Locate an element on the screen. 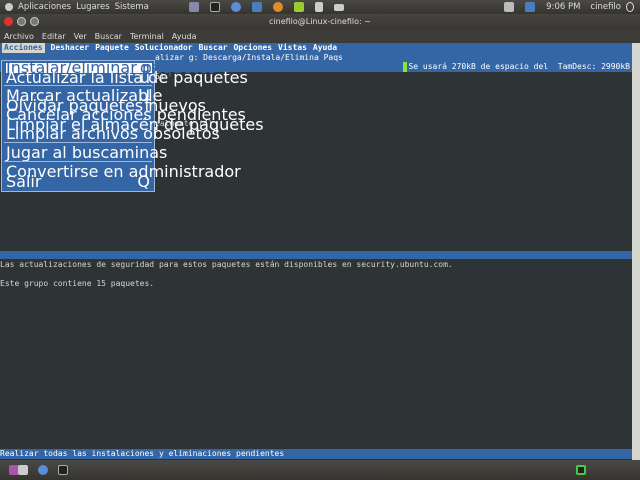 This screenshot has width=640, height=480. workspace-switcher-icon is located at coordinates (581, 470).